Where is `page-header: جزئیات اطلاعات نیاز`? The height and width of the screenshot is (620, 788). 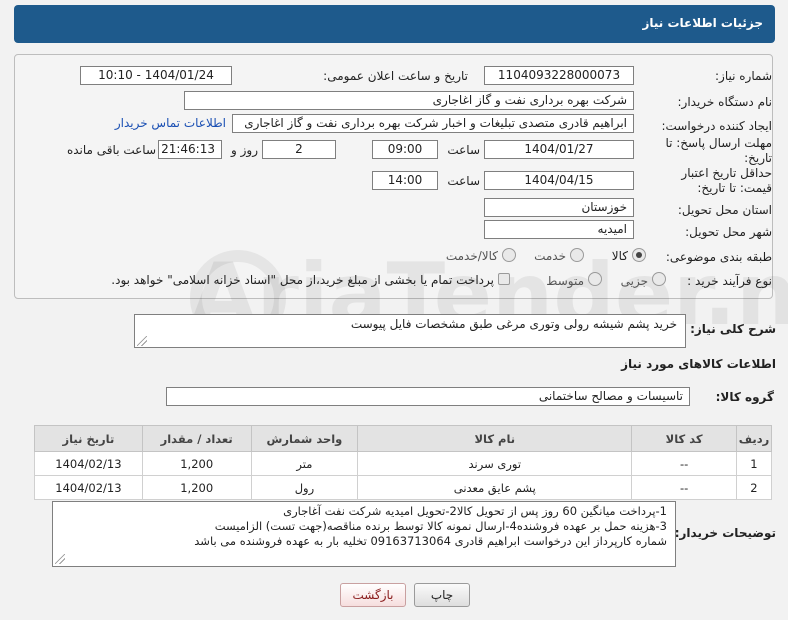 page-header: جزئیات اطلاعات نیاز is located at coordinates (394, 24).